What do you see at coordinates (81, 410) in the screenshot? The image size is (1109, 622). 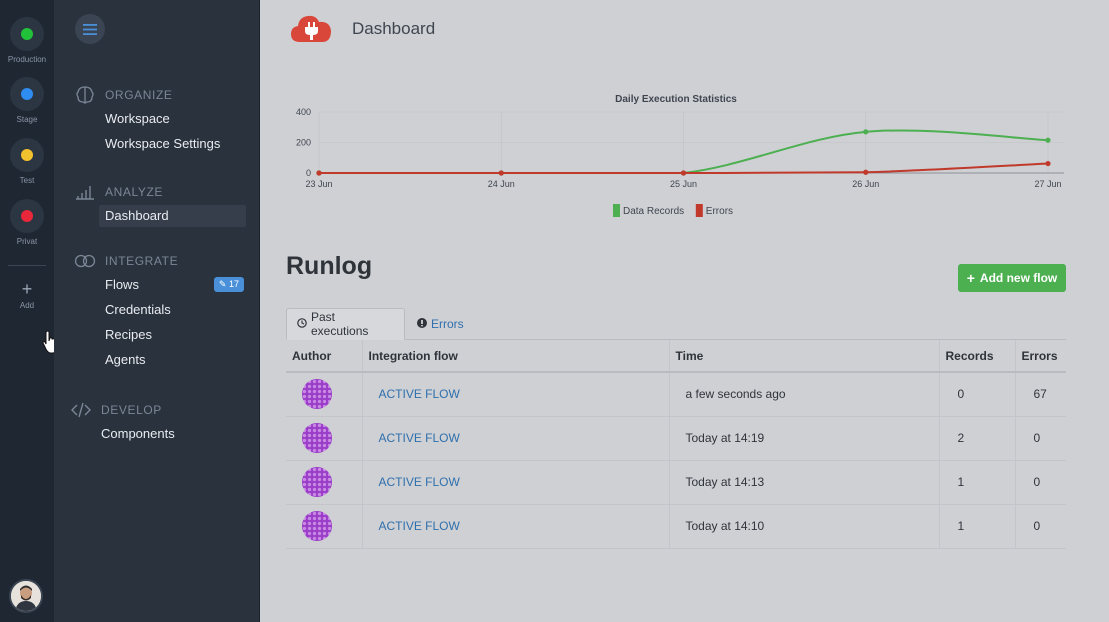 I see `code-icon` at bounding box center [81, 410].